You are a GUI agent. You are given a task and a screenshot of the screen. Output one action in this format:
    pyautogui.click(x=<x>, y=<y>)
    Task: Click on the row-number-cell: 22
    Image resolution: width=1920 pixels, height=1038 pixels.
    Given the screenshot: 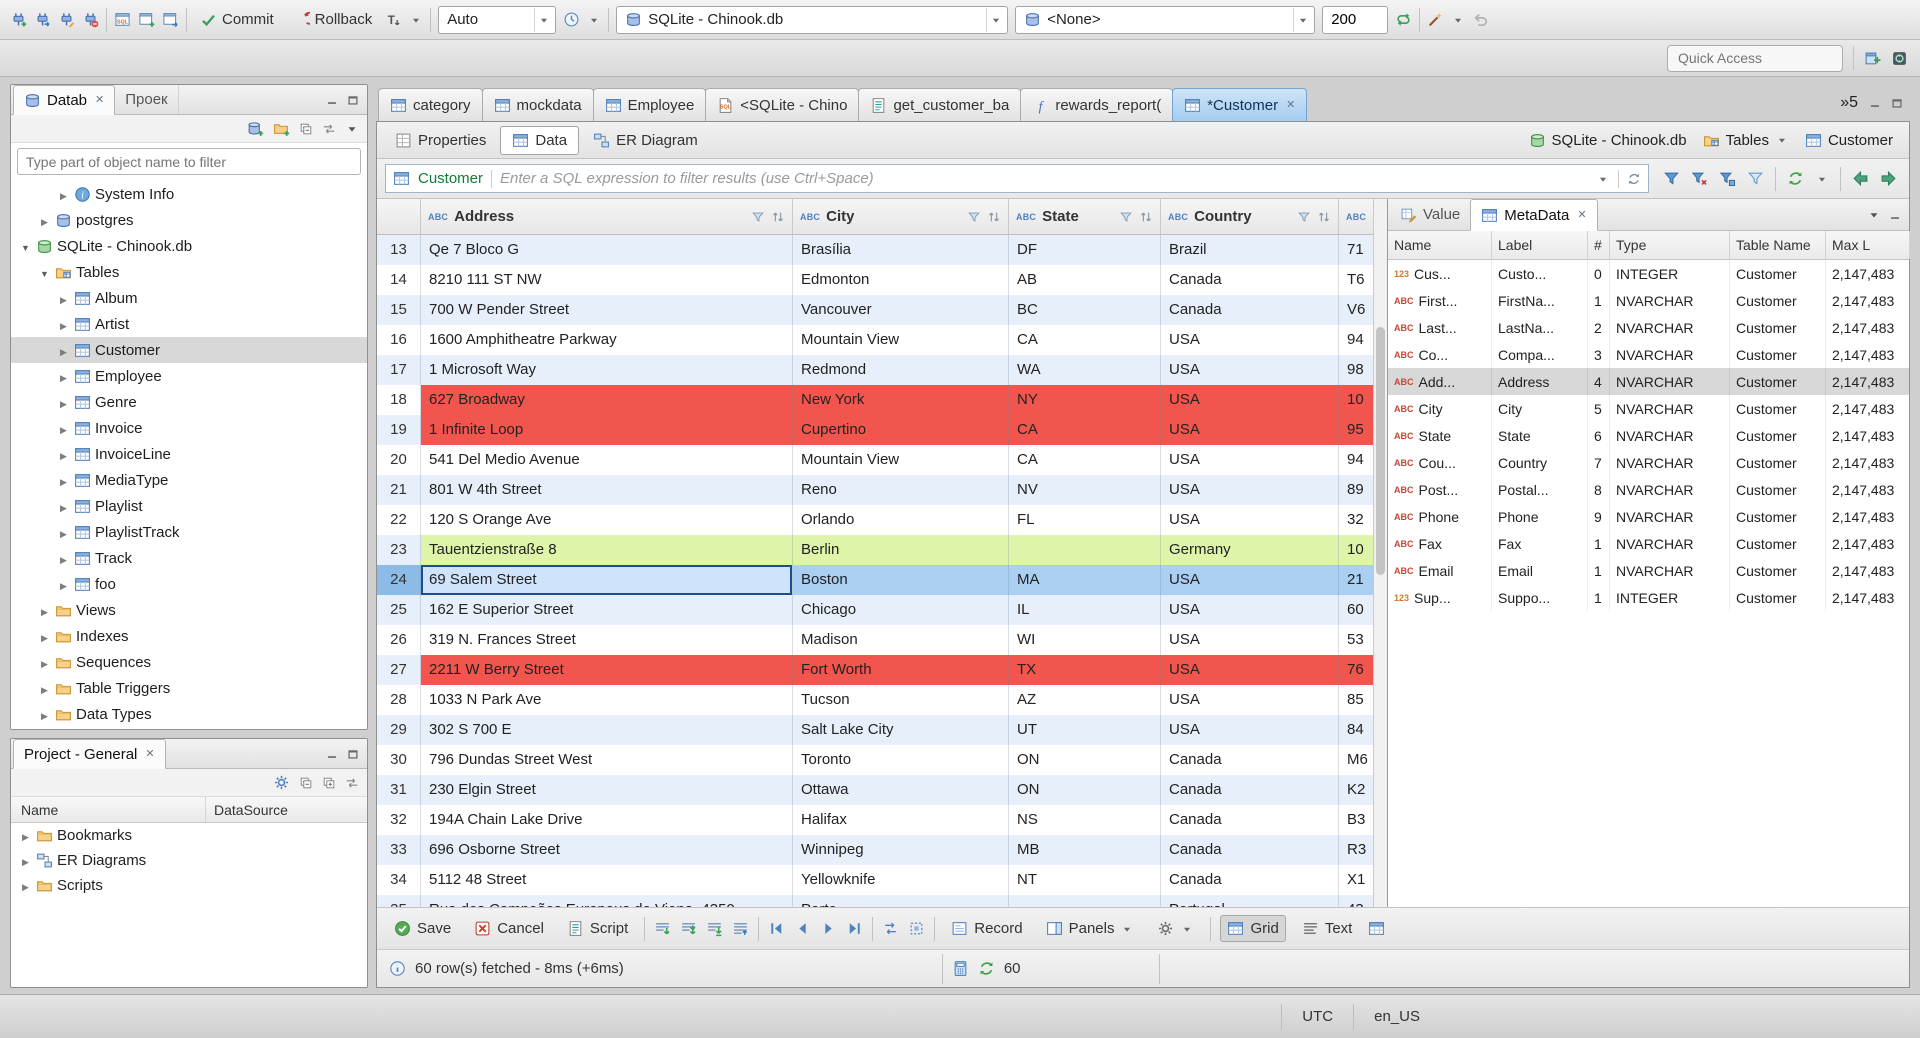 What is the action you would take?
    pyautogui.click(x=399, y=520)
    